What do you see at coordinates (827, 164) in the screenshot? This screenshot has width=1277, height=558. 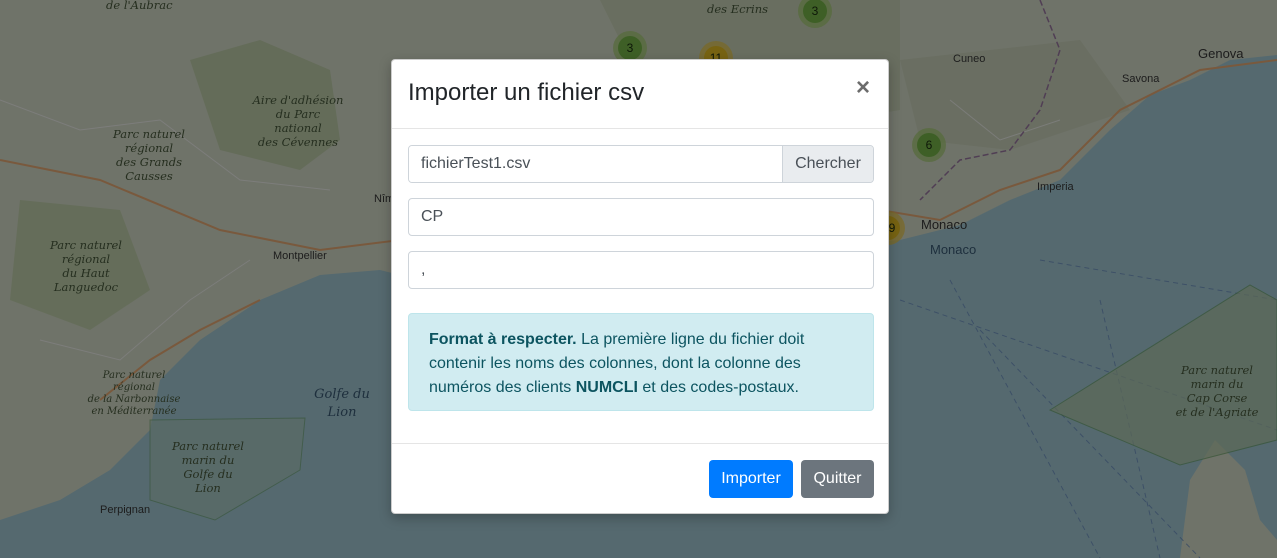 I see `browse-button: Chercher` at bounding box center [827, 164].